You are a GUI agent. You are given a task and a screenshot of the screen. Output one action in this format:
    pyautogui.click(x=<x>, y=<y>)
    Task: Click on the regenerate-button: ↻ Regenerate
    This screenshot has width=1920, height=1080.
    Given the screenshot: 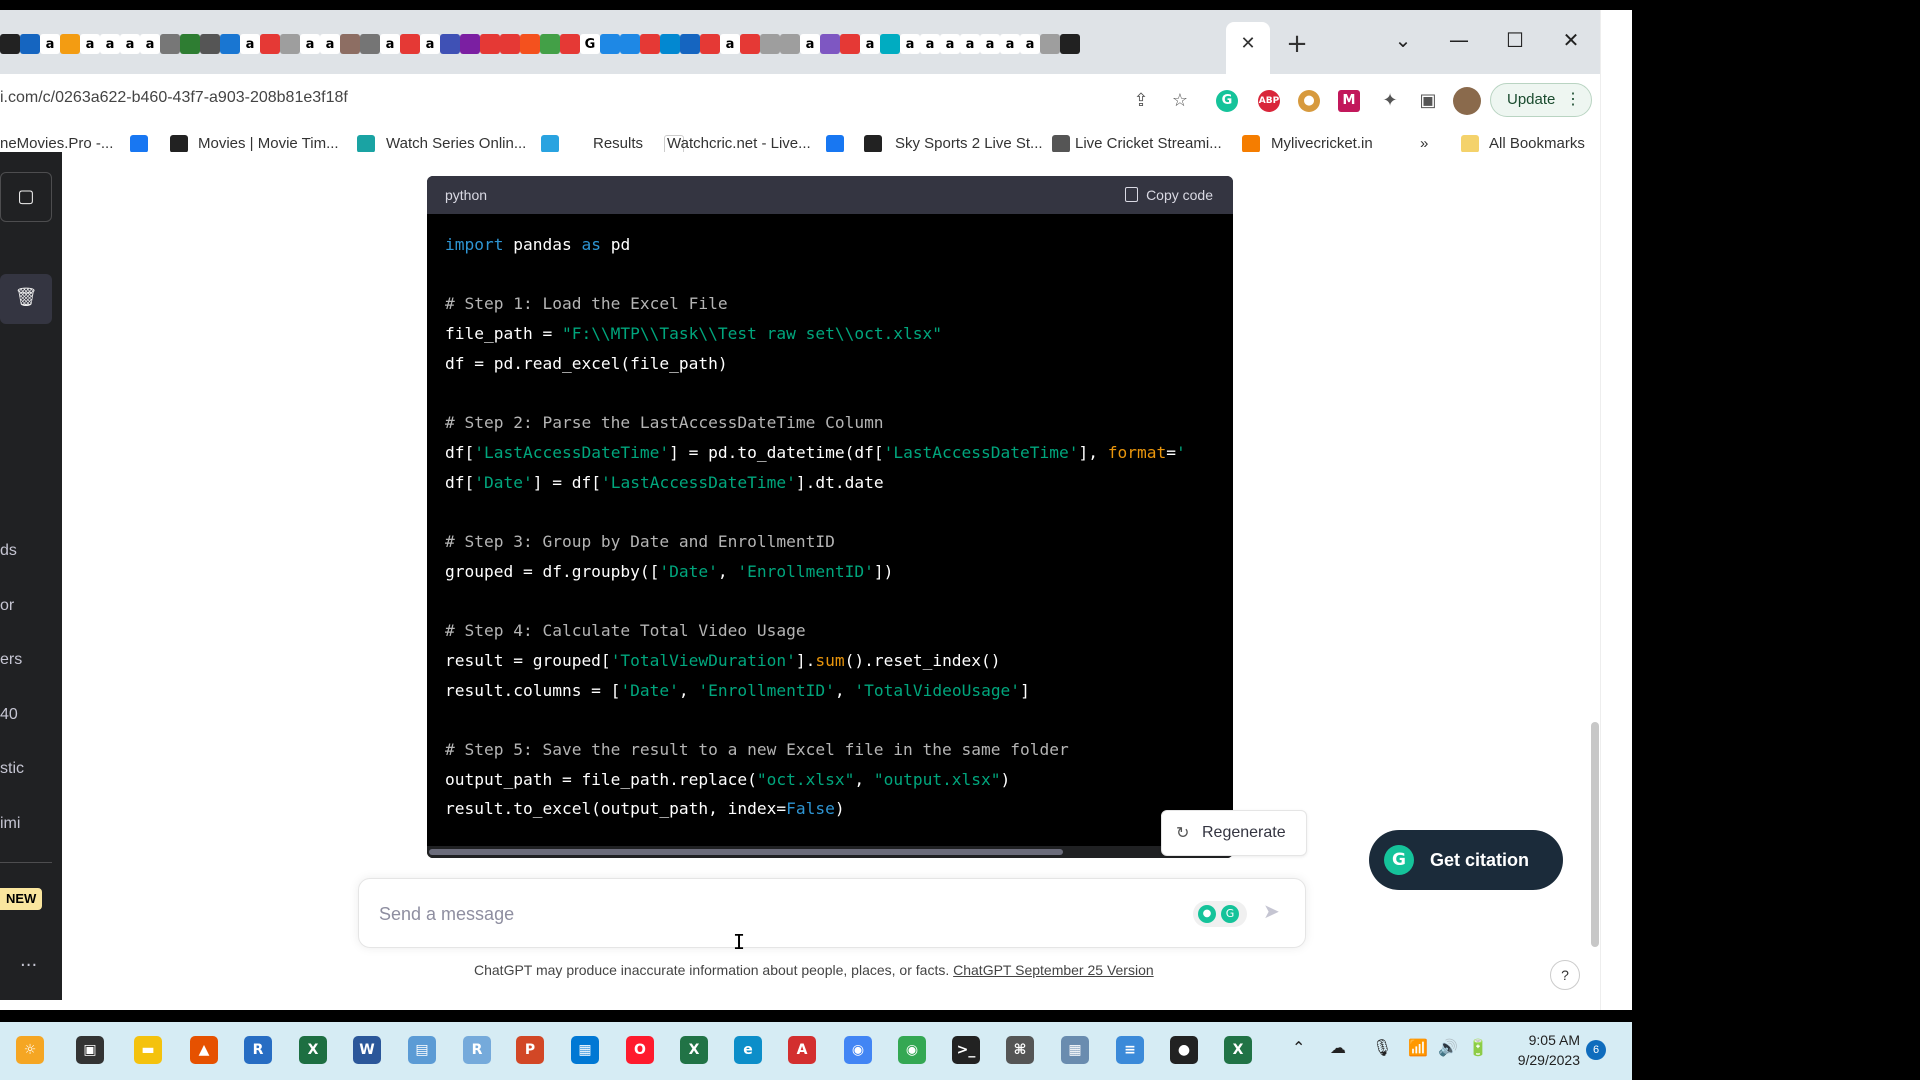 What is the action you would take?
    pyautogui.click(x=1234, y=833)
    